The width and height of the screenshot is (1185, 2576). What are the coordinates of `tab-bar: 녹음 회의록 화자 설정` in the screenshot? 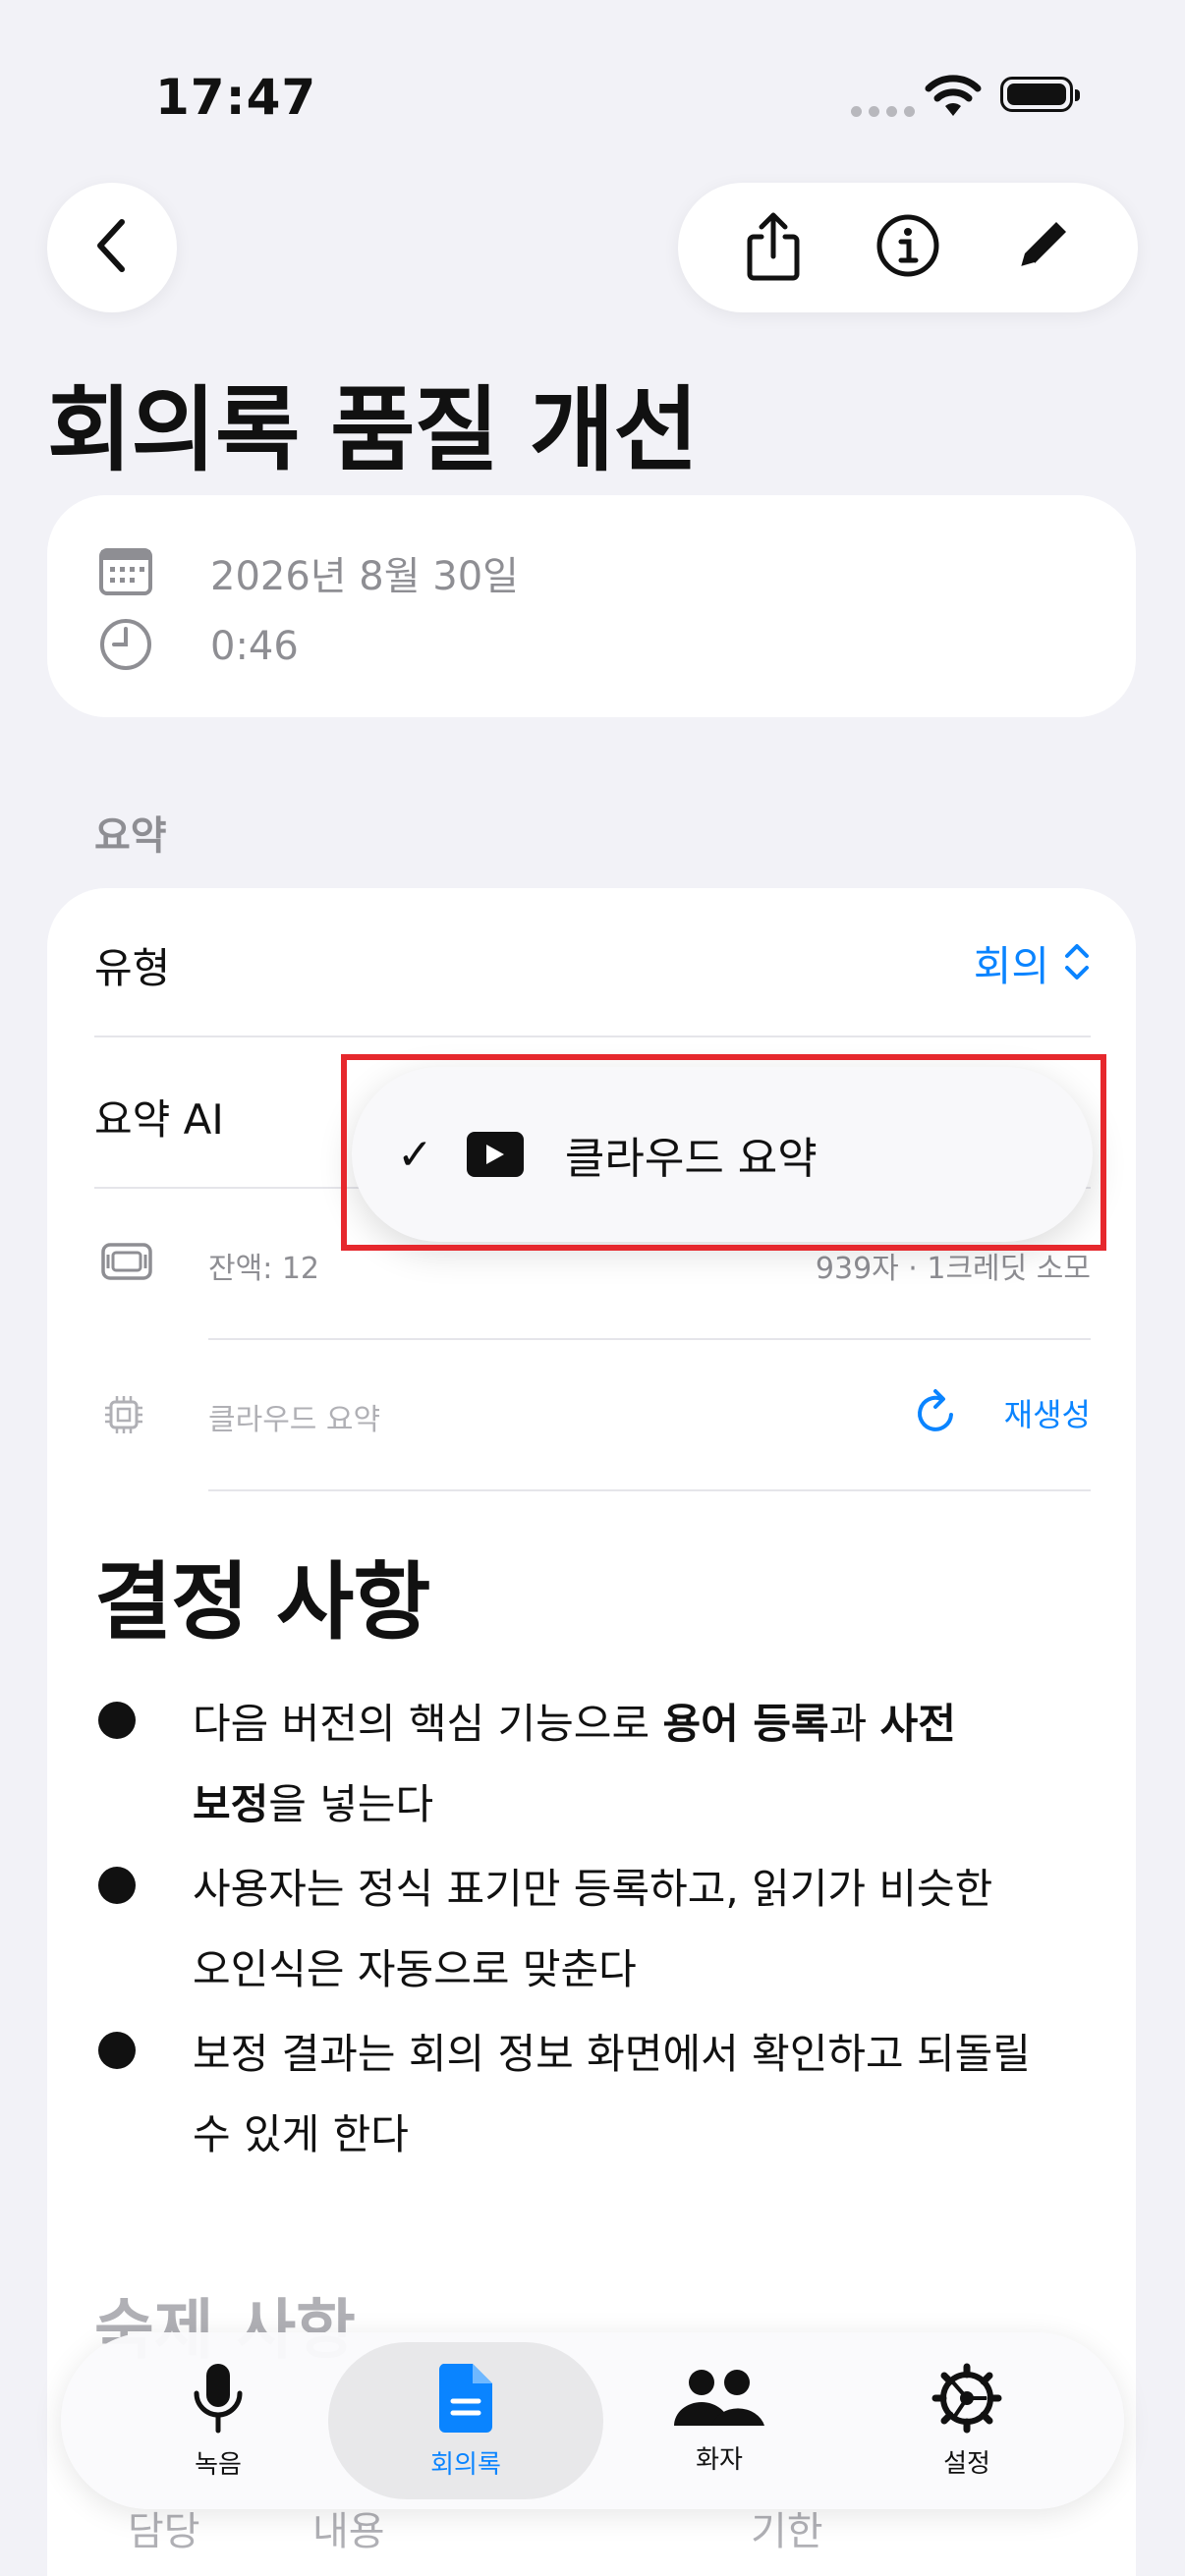 It's located at (592, 2420).